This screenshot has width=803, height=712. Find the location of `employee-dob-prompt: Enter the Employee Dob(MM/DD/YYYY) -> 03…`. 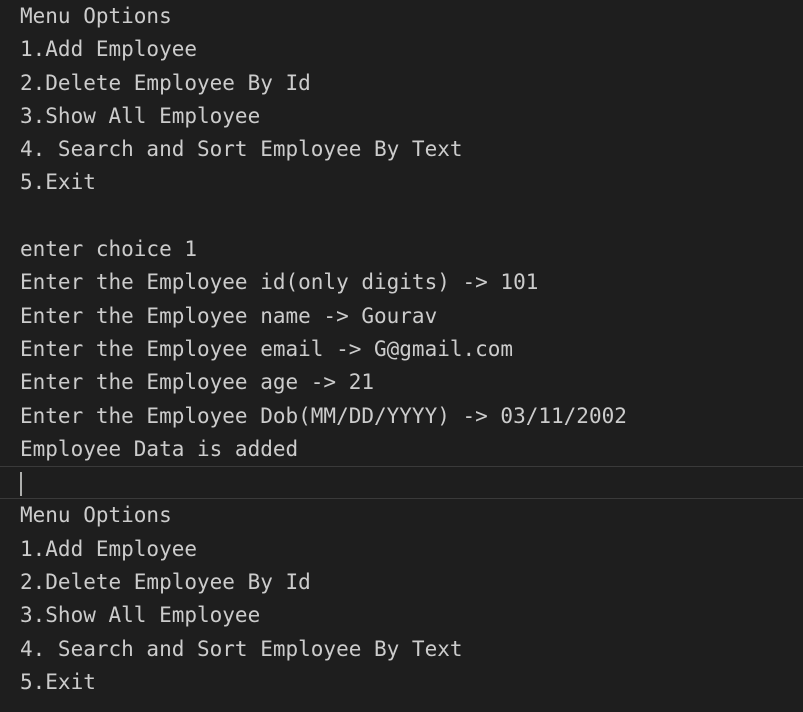

employee-dob-prompt: Enter the Employee Dob(MM/DD/YYYY) -> 03… is located at coordinates (323, 415).